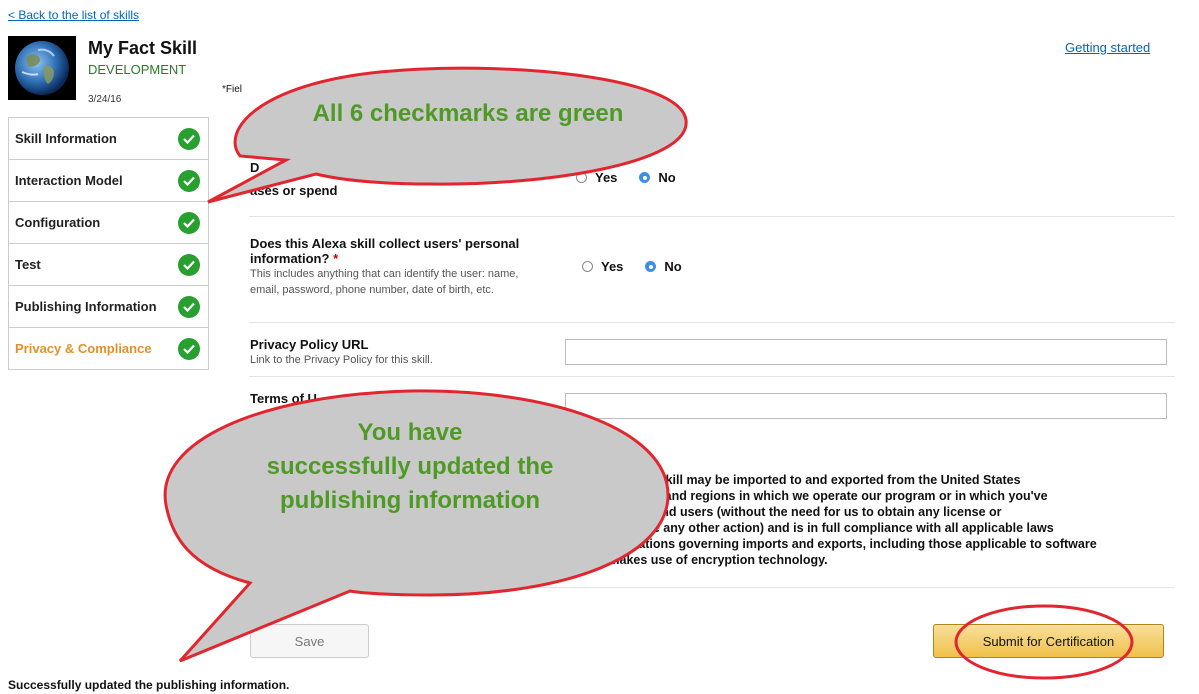 This screenshot has width=1199, height=694. Describe the element at coordinates (651, 266) in the screenshot. I see `q2-no-radio` at that location.